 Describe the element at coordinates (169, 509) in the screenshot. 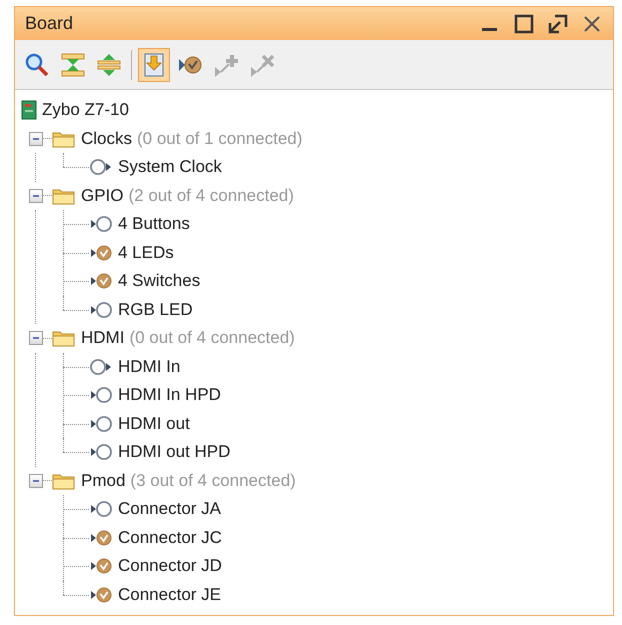

I see `tree-label: Connector JA` at that location.